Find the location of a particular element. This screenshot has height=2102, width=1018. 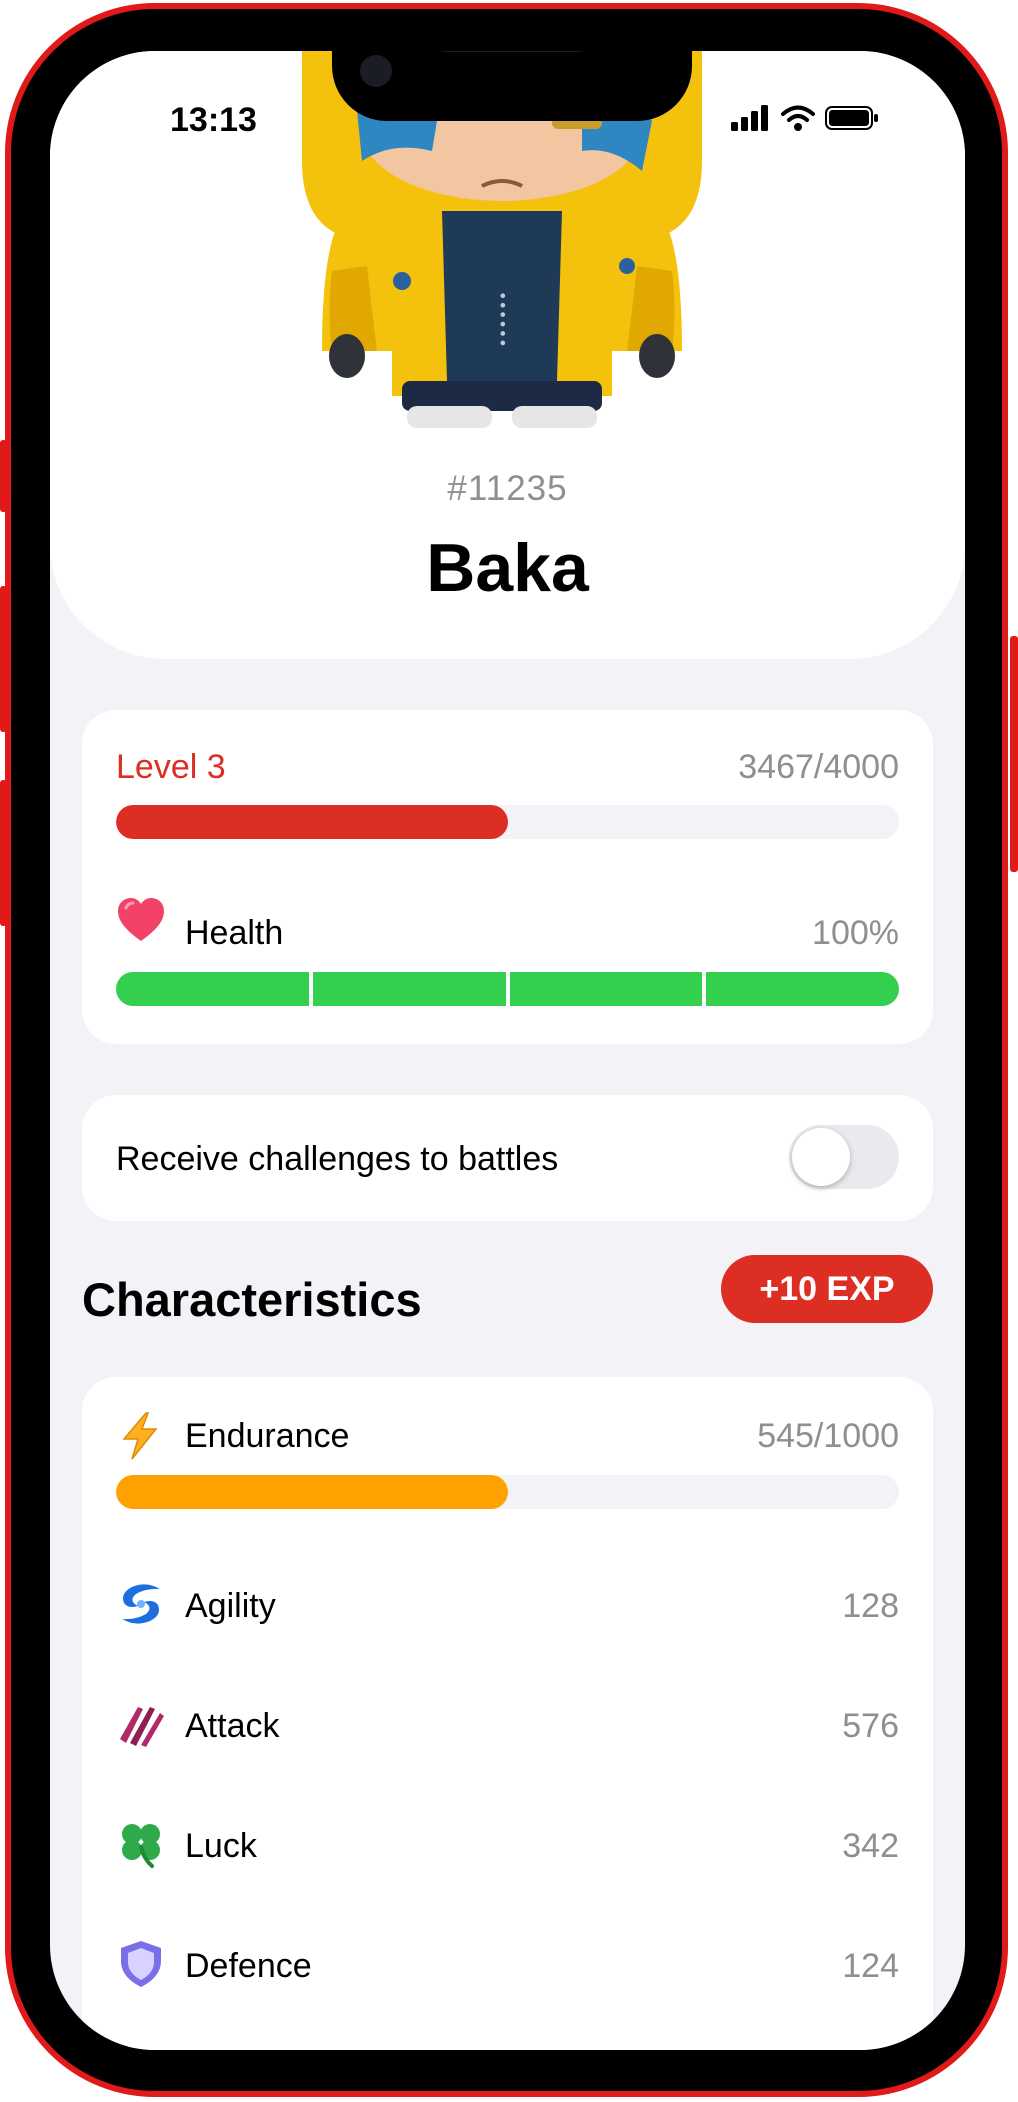

stat-value: 124 is located at coordinates (870, 1966).